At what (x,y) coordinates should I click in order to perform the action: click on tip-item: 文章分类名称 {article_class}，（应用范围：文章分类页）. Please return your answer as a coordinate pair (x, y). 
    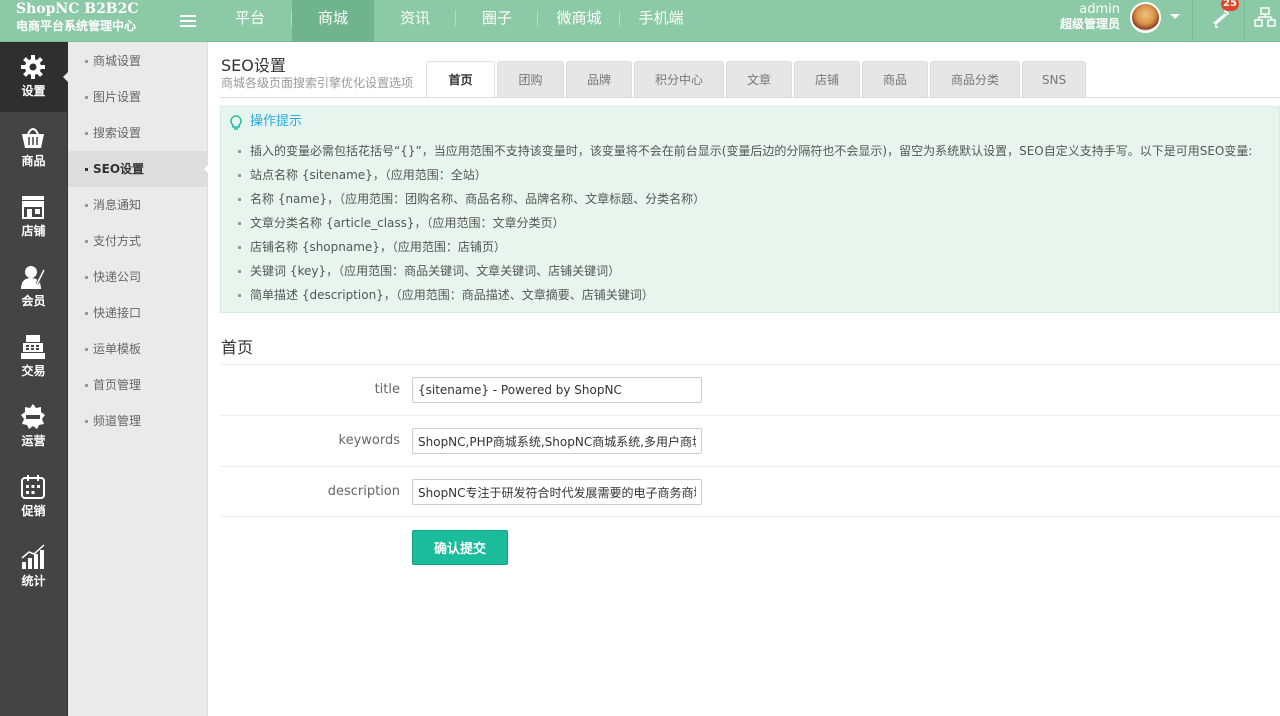
    Looking at the image, I should click on (745, 226).